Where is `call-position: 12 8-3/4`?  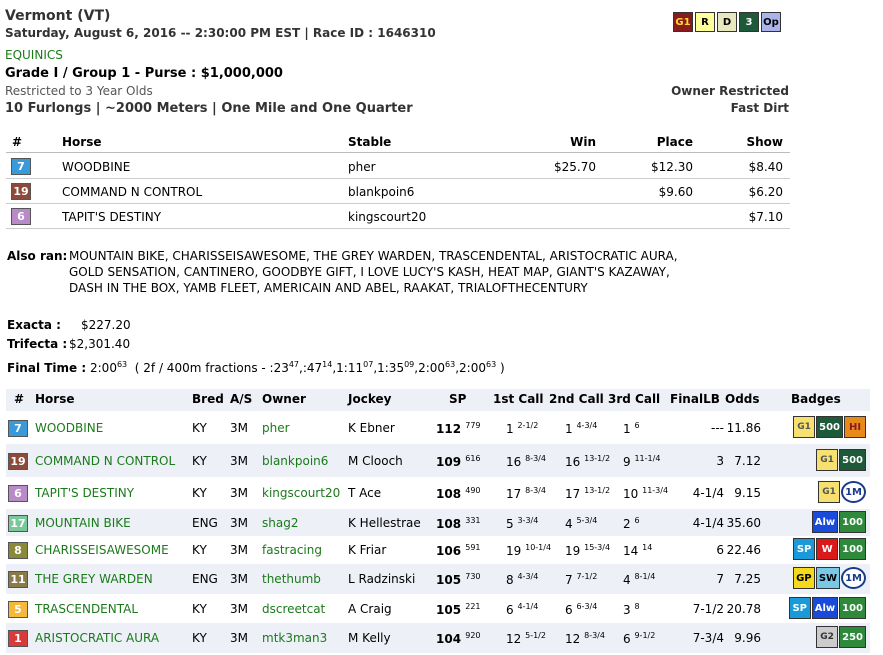 call-position: 12 8-3/4 is located at coordinates (585, 638).